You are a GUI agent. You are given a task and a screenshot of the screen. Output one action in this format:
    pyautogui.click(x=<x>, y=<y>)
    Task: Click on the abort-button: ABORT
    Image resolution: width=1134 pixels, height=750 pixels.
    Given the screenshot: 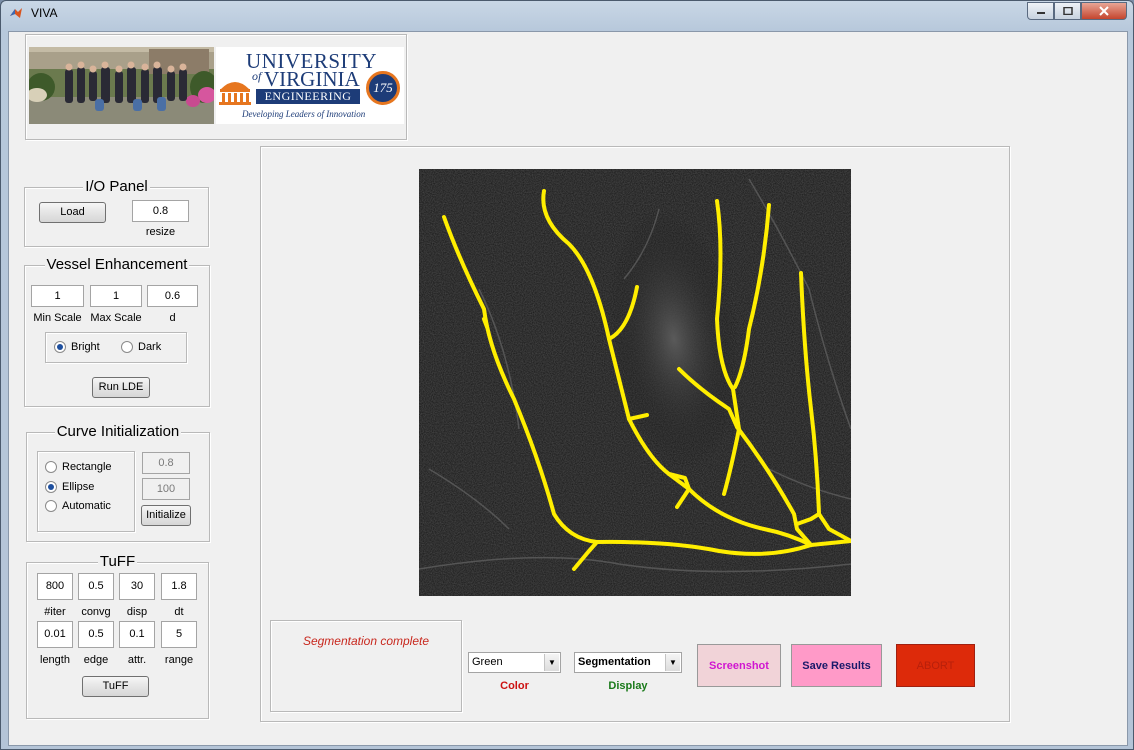 What is the action you would take?
    pyautogui.click(x=935, y=665)
    